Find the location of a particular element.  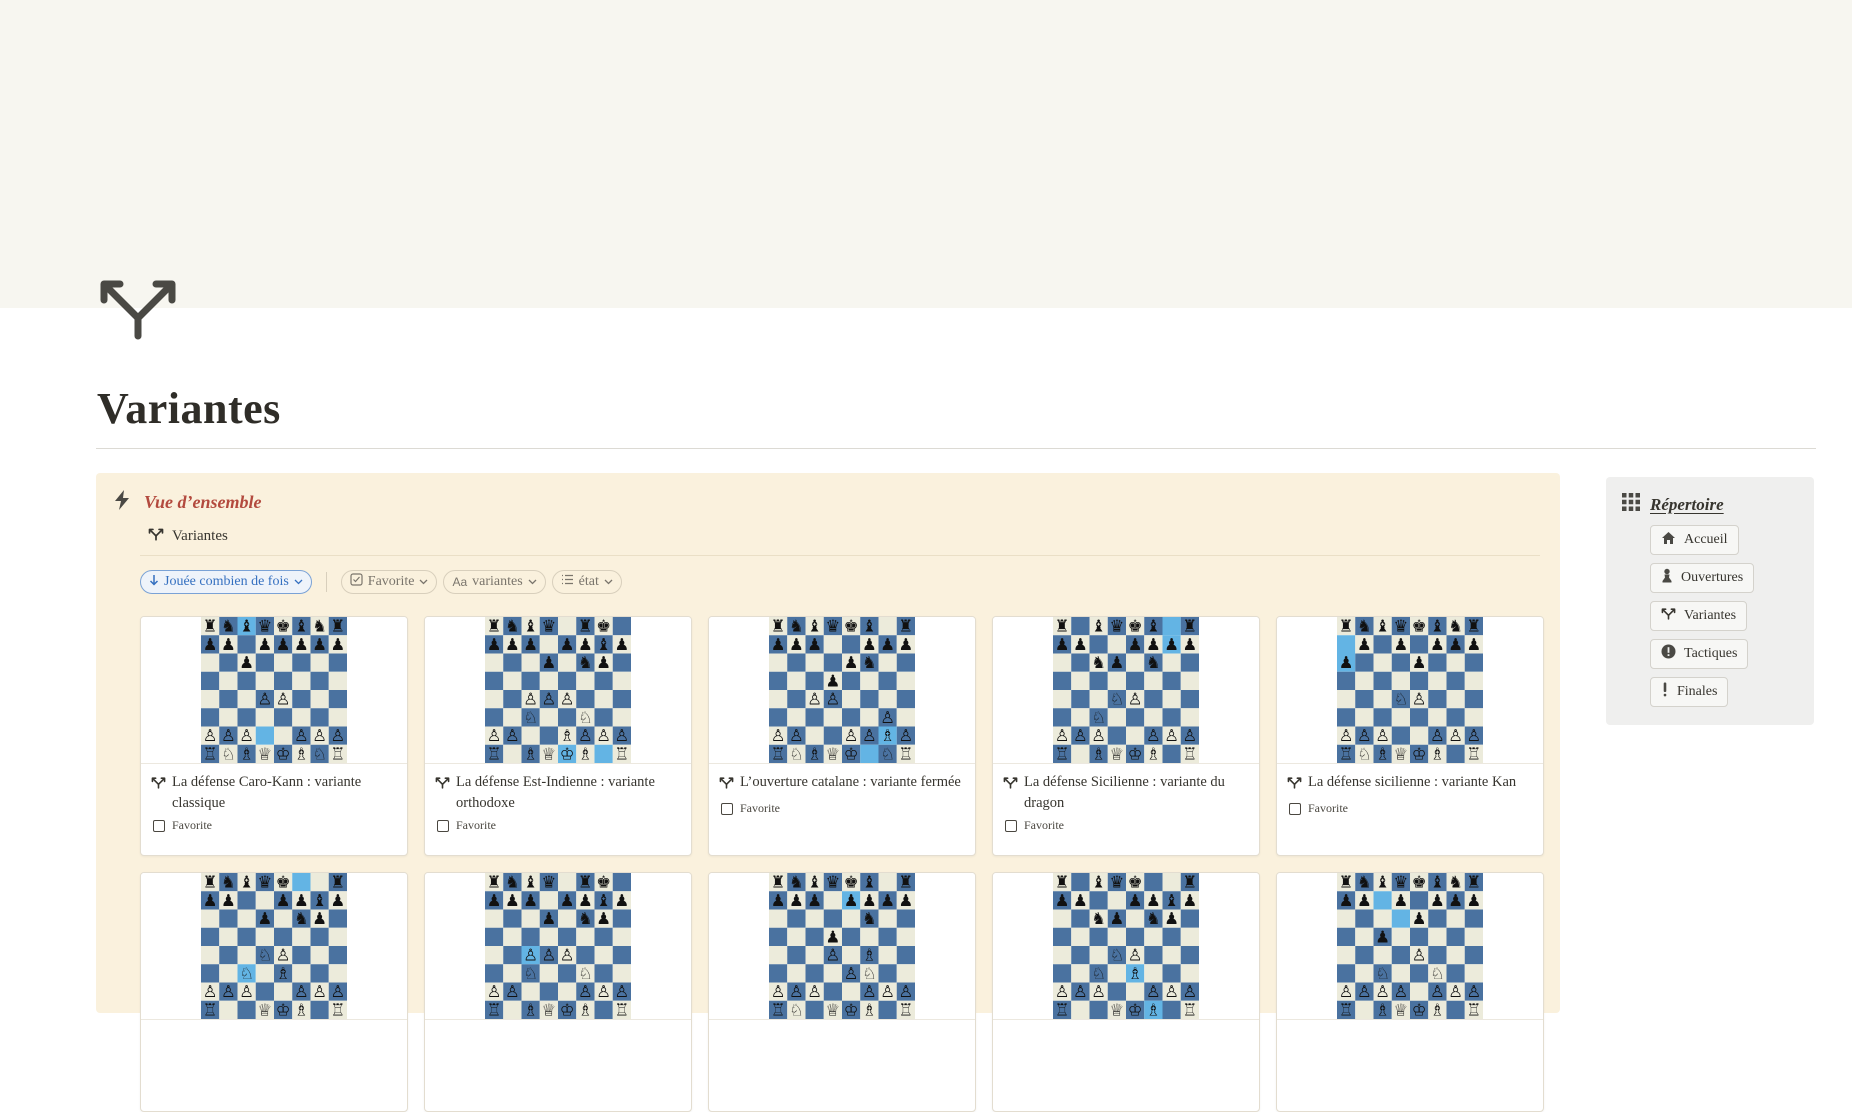

database-title: Variantes is located at coordinates (188, 536).